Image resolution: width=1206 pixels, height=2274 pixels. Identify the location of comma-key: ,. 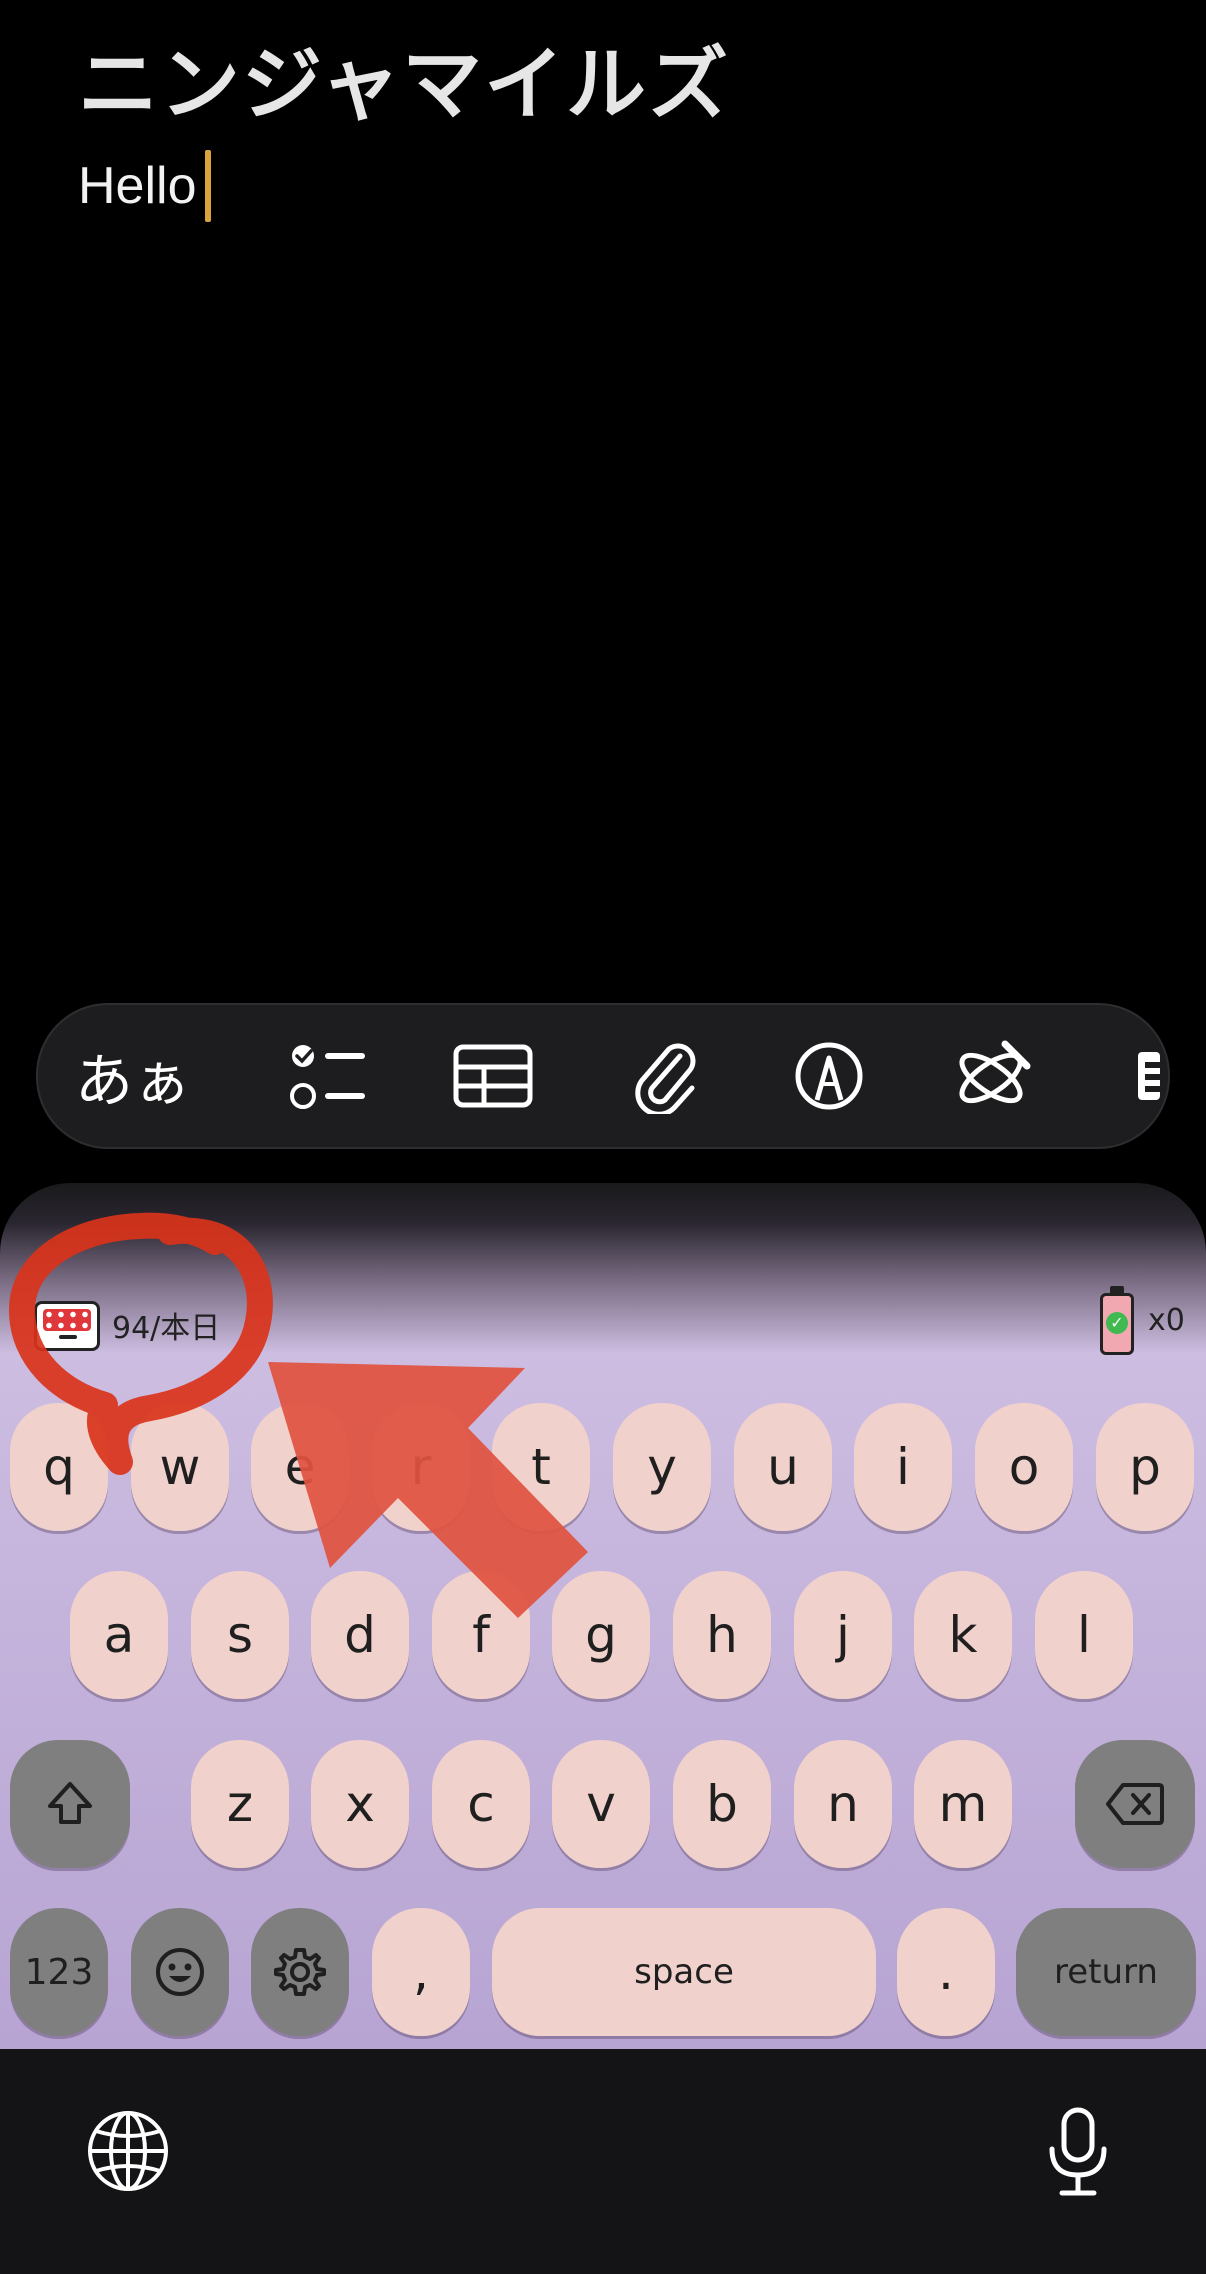
(421, 1972).